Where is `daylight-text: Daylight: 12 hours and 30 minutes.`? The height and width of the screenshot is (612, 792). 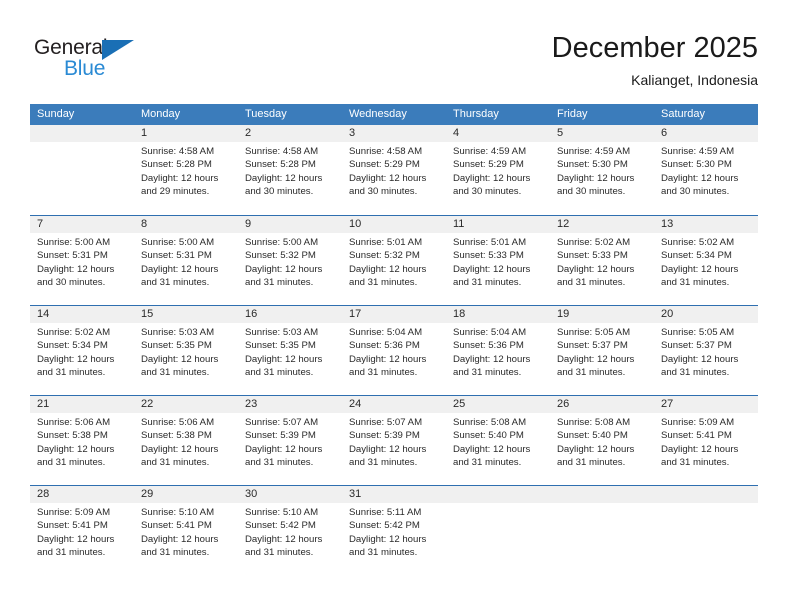 daylight-text: Daylight: 12 hours and 30 minutes. is located at coordinates (388, 185).